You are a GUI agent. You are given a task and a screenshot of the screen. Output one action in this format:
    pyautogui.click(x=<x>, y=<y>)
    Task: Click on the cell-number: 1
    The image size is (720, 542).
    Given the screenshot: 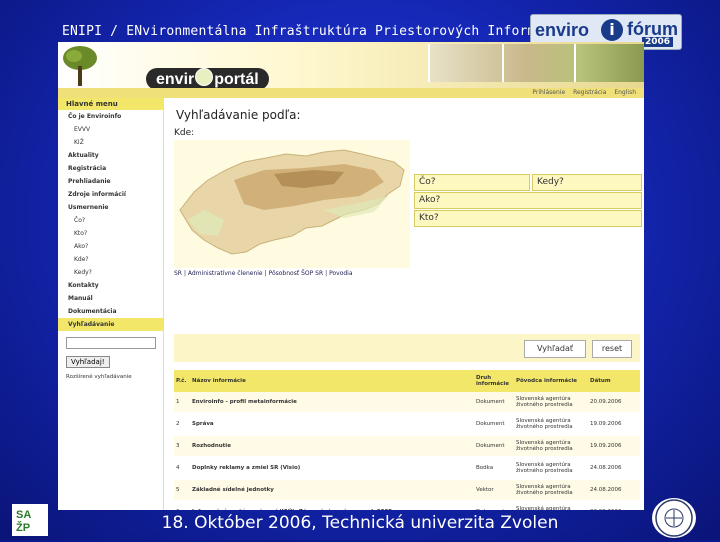 What is the action you would take?
    pyautogui.click(x=182, y=403)
    